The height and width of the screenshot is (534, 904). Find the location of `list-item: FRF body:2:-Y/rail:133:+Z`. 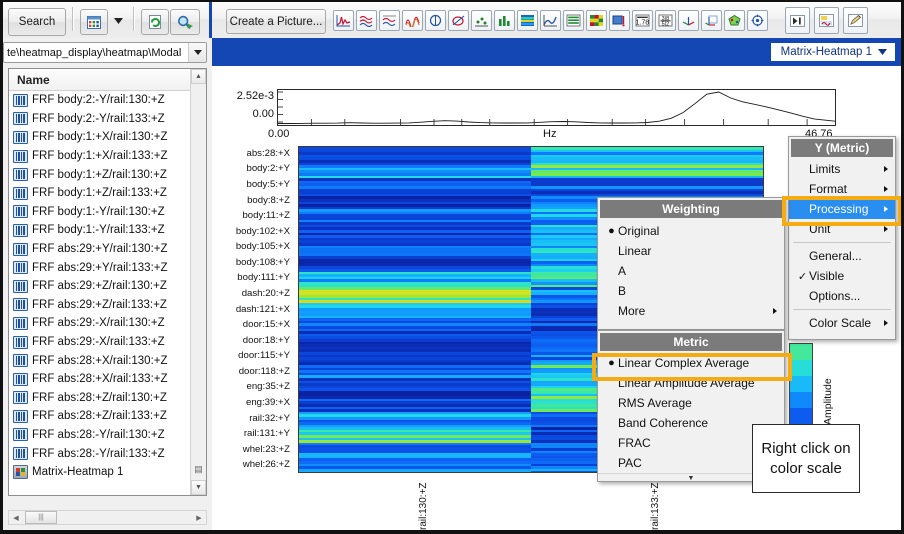

list-item: FRF body:2:-Y/rail:133:+Z is located at coordinates (99, 119).